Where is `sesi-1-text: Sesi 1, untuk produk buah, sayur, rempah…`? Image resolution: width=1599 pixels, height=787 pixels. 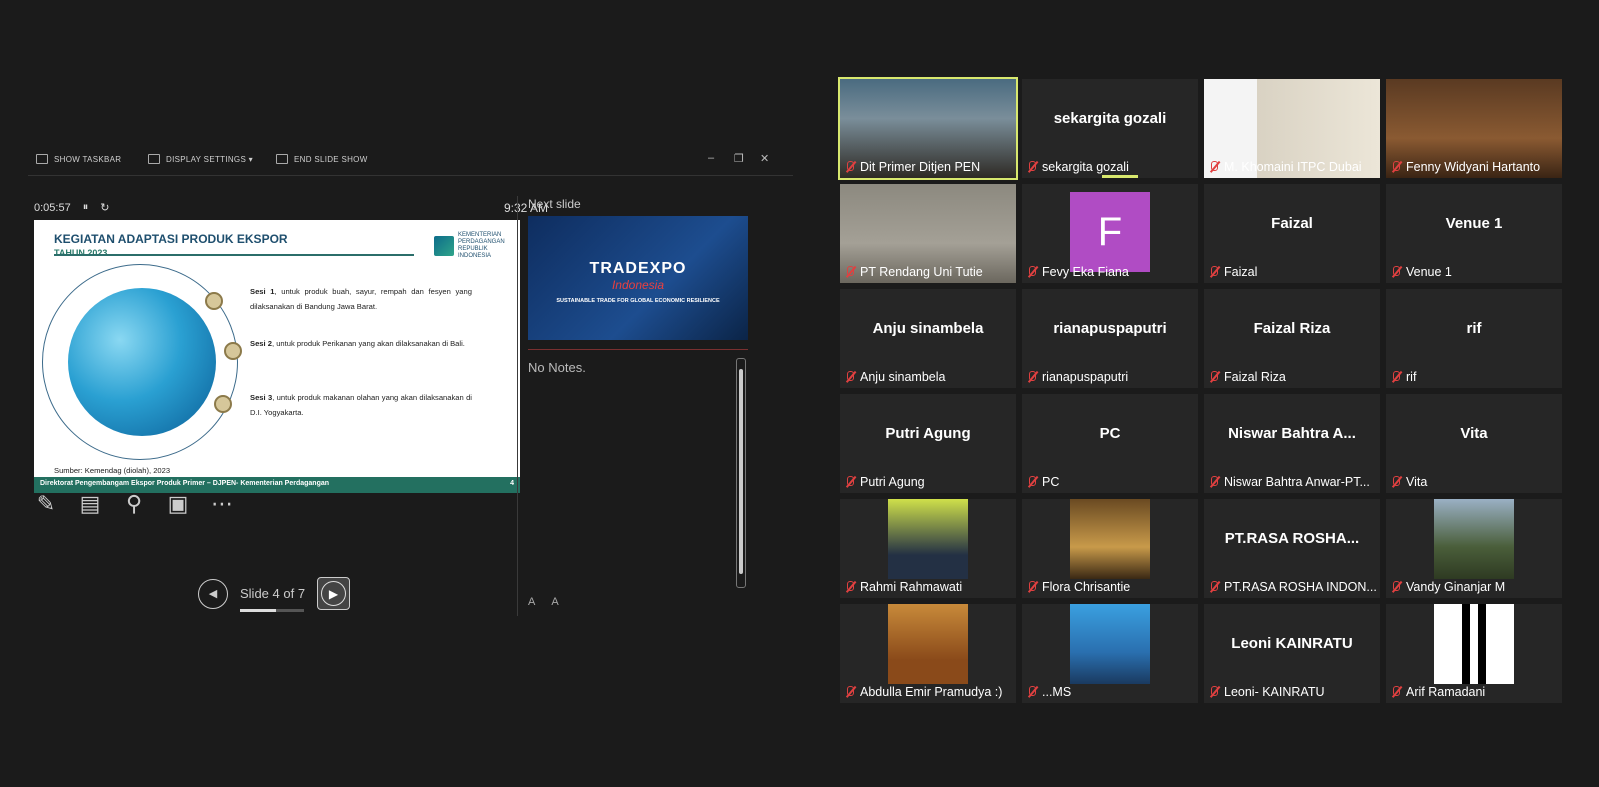
sesi-1-text: Sesi 1, untuk produk buah, sayur, rempah… is located at coordinates (361, 299).